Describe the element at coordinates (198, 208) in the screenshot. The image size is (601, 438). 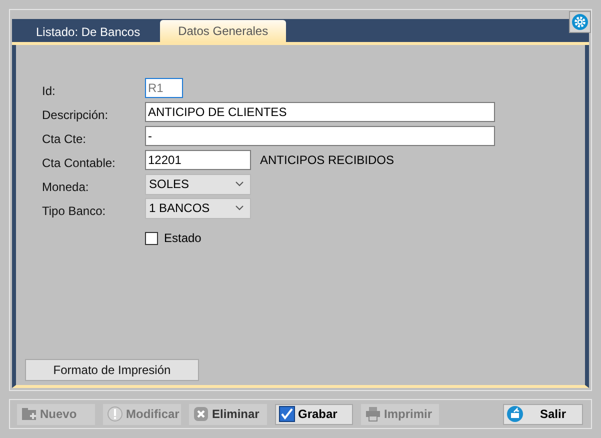
I see `dropdown: 1 BANCOS` at that location.